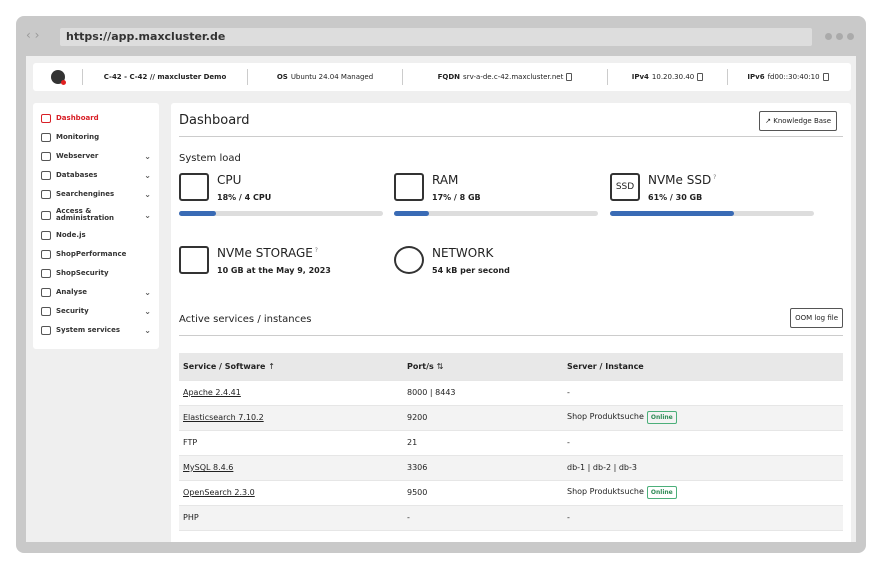 The height and width of the screenshot is (570, 882). I want to click on sidebar-item-shopsecurity: ShopSecurity, so click(96, 273).